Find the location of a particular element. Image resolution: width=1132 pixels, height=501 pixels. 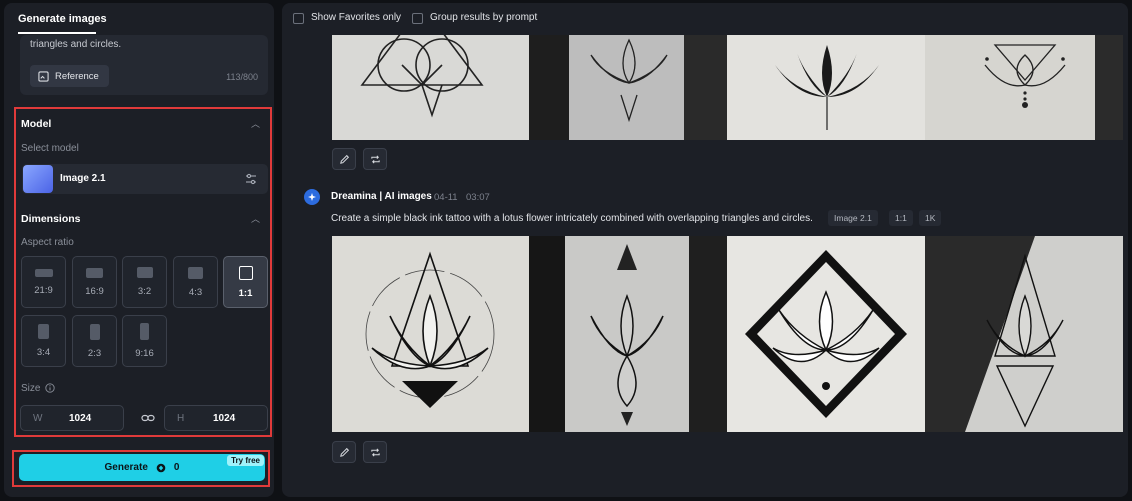

favorites-checkbox is located at coordinates (298, 18).